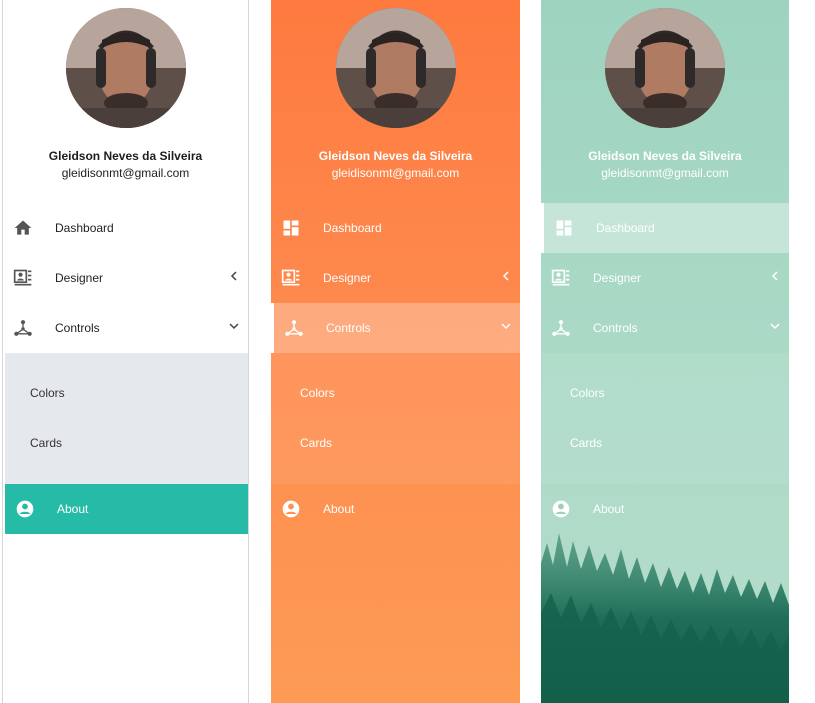  Describe the element at coordinates (665, 618) in the screenshot. I see `forest-background-image` at that location.